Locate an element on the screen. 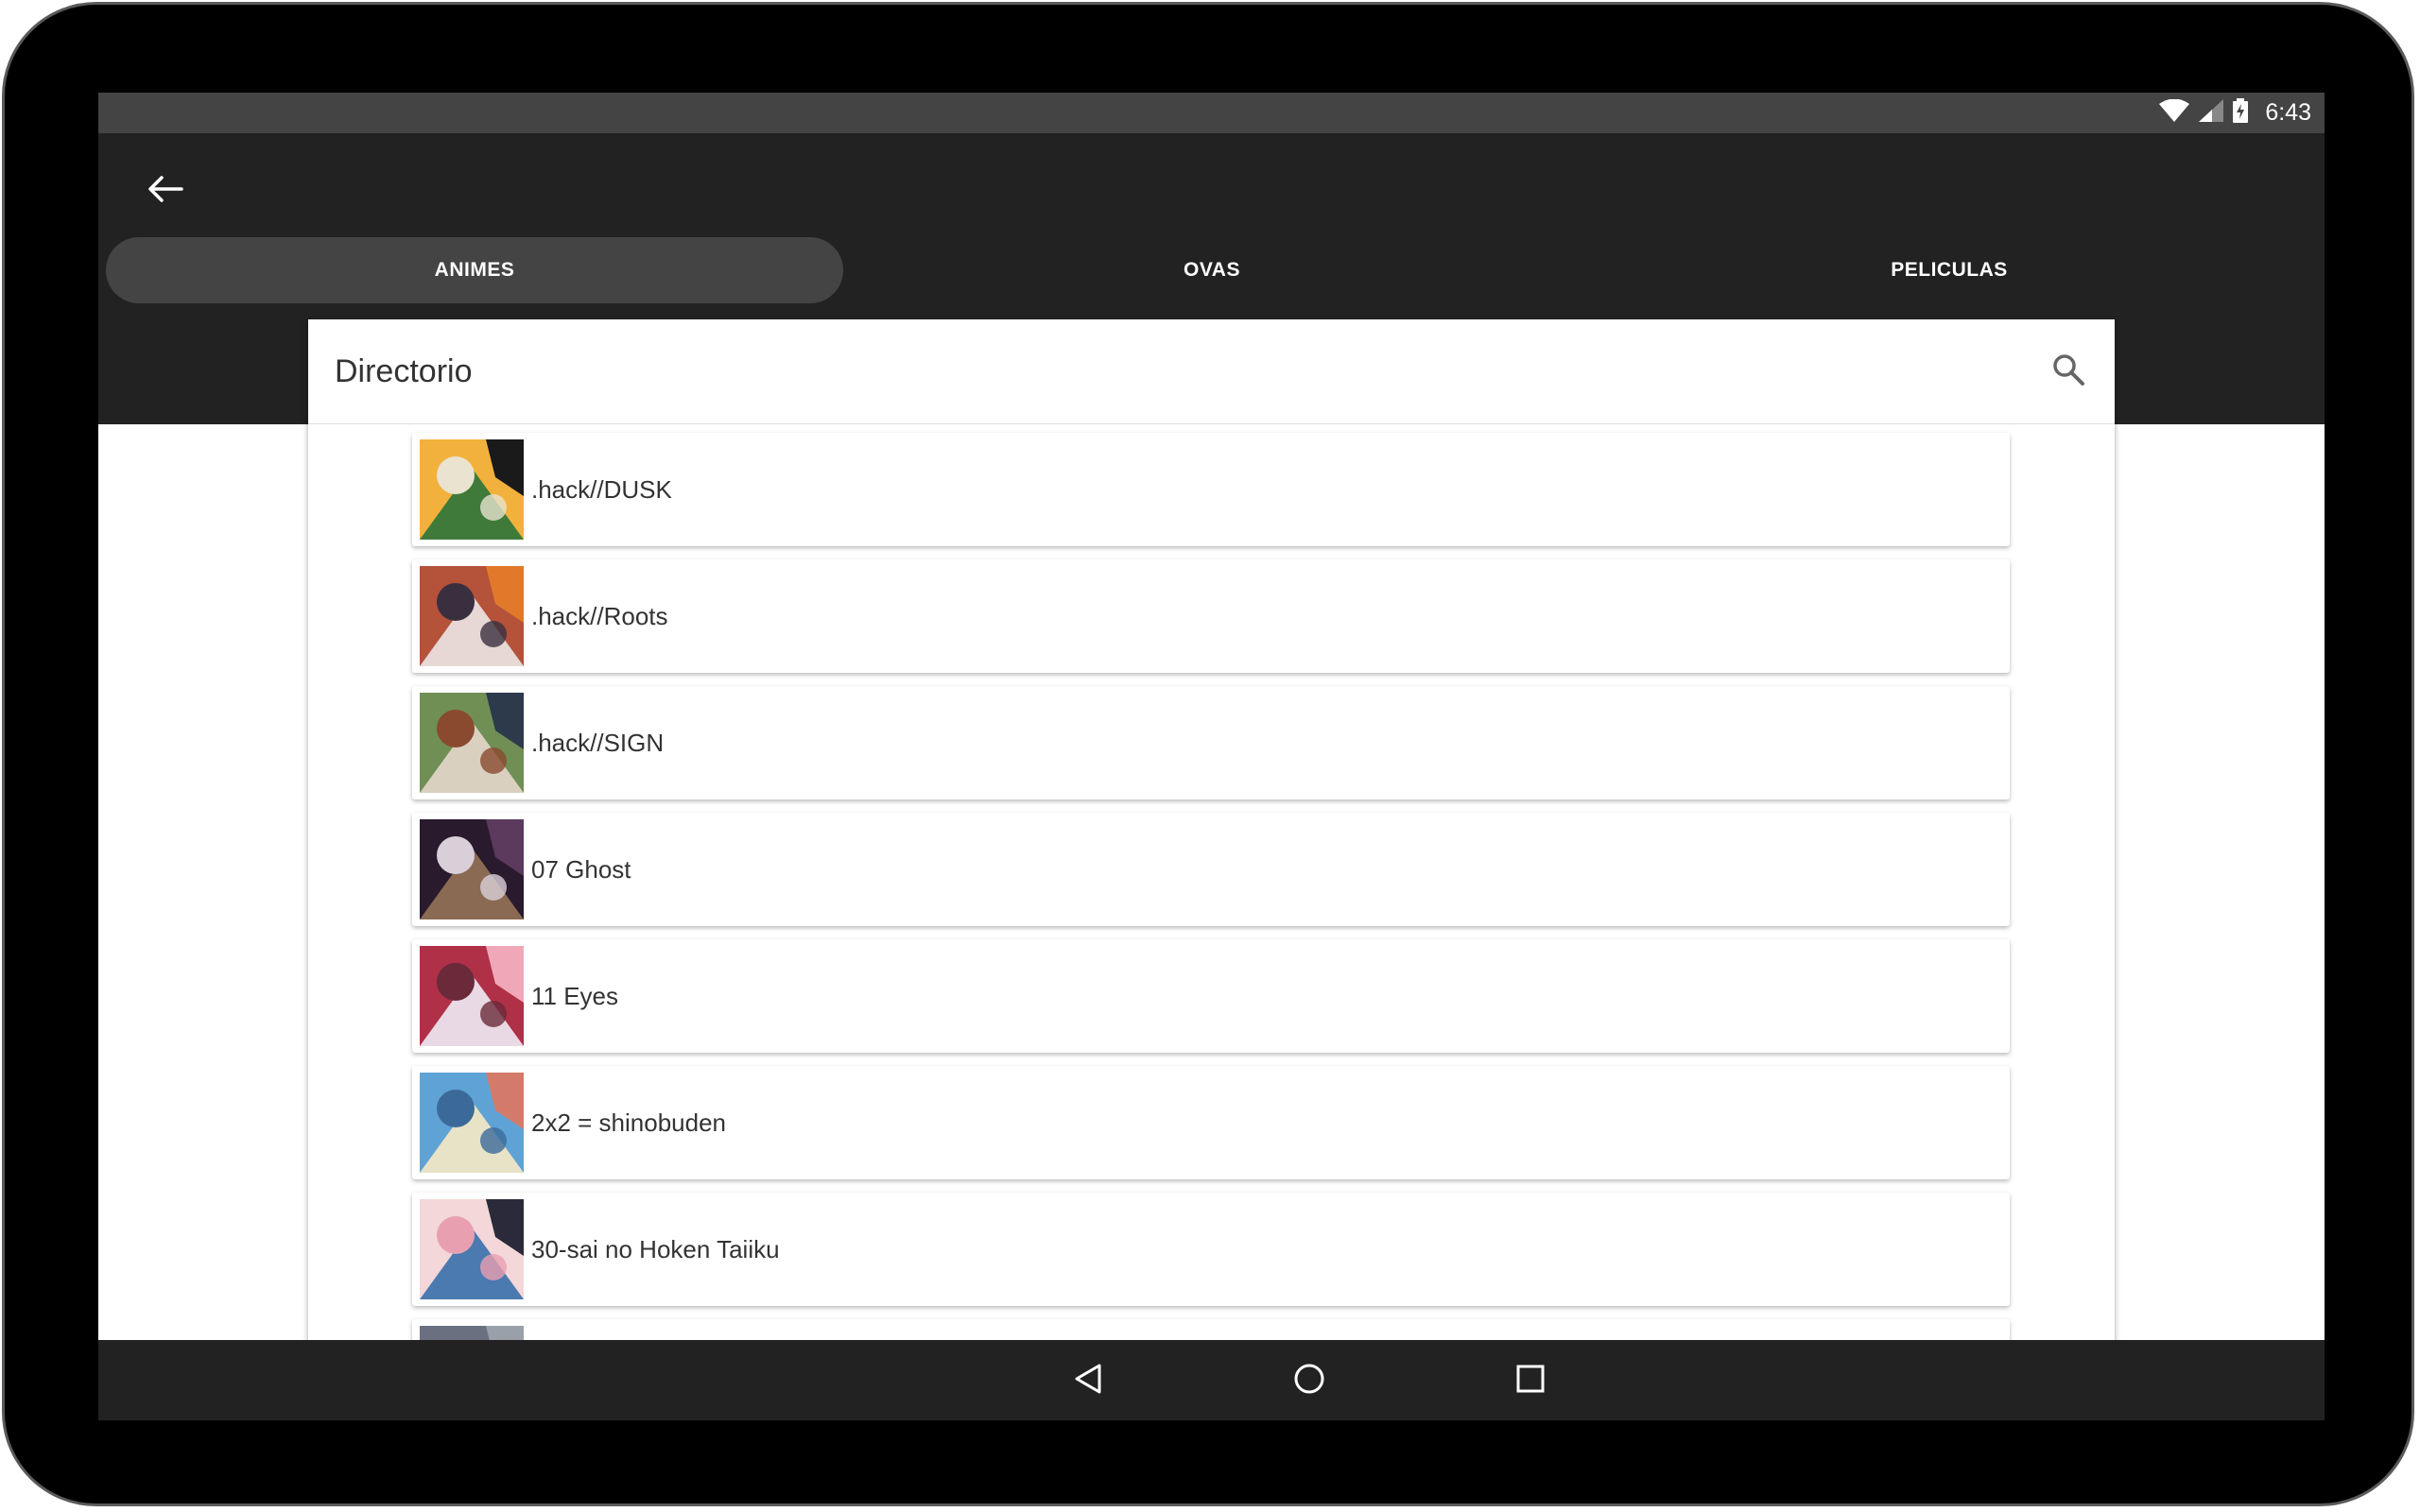 This screenshot has width=2420, height=1512. list-item: 07 Ghost is located at coordinates (1211, 869).